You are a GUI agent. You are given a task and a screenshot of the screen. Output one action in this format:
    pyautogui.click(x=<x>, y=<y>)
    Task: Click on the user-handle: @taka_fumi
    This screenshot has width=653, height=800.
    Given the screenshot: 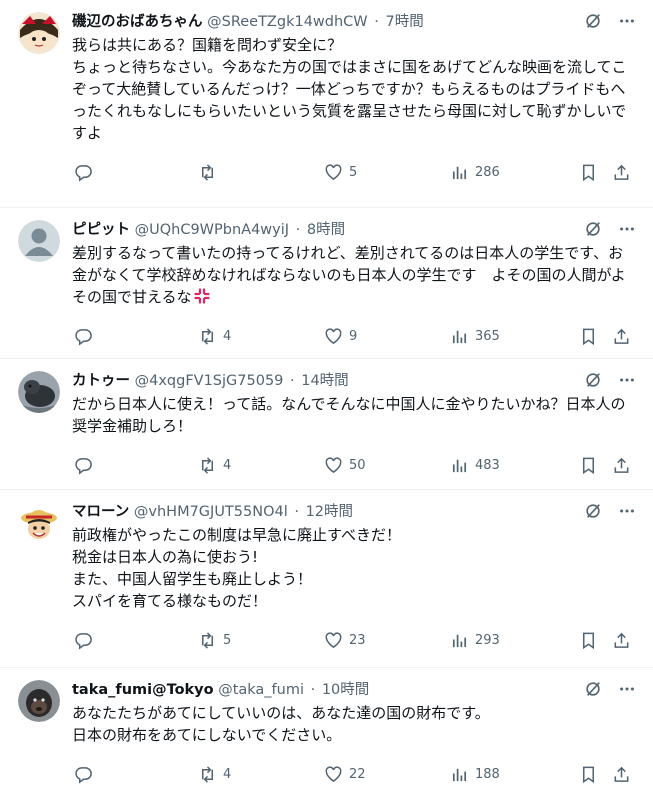 What is the action you would take?
    pyautogui.click(x=261, y=690)
    